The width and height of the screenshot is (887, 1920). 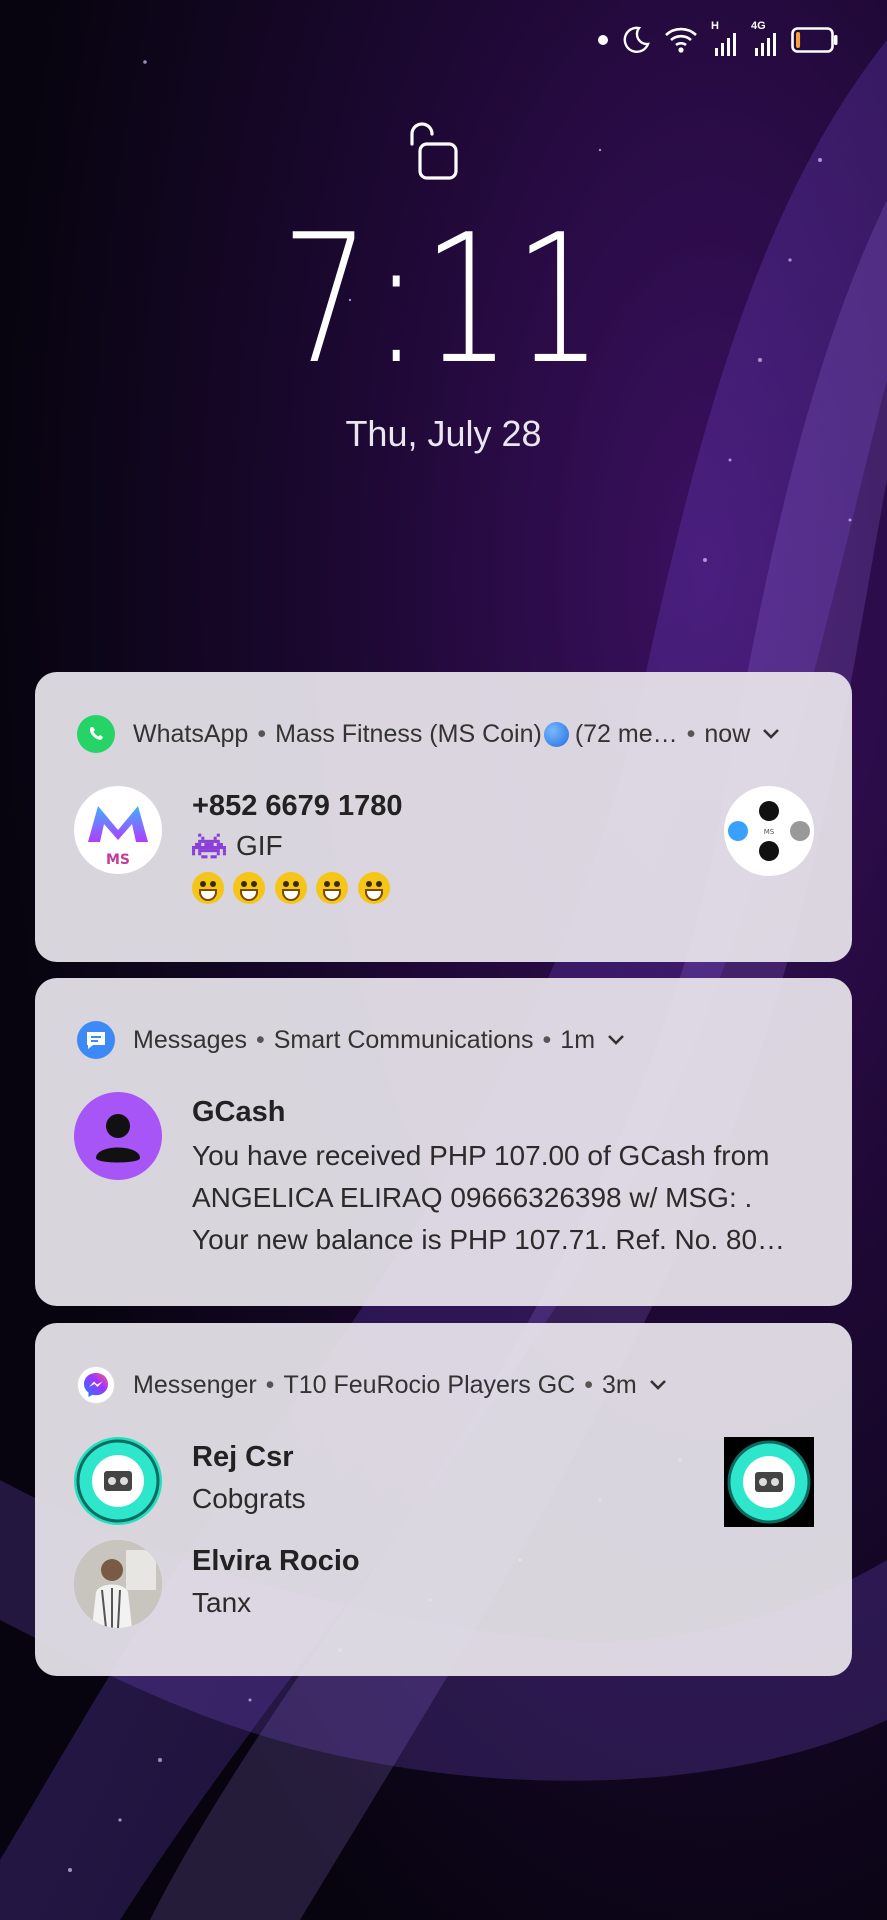 What do you see at coordinates (190, 1039) in the screenshot?
I see `app-name: Messages` at bounding box center [190, 1039].